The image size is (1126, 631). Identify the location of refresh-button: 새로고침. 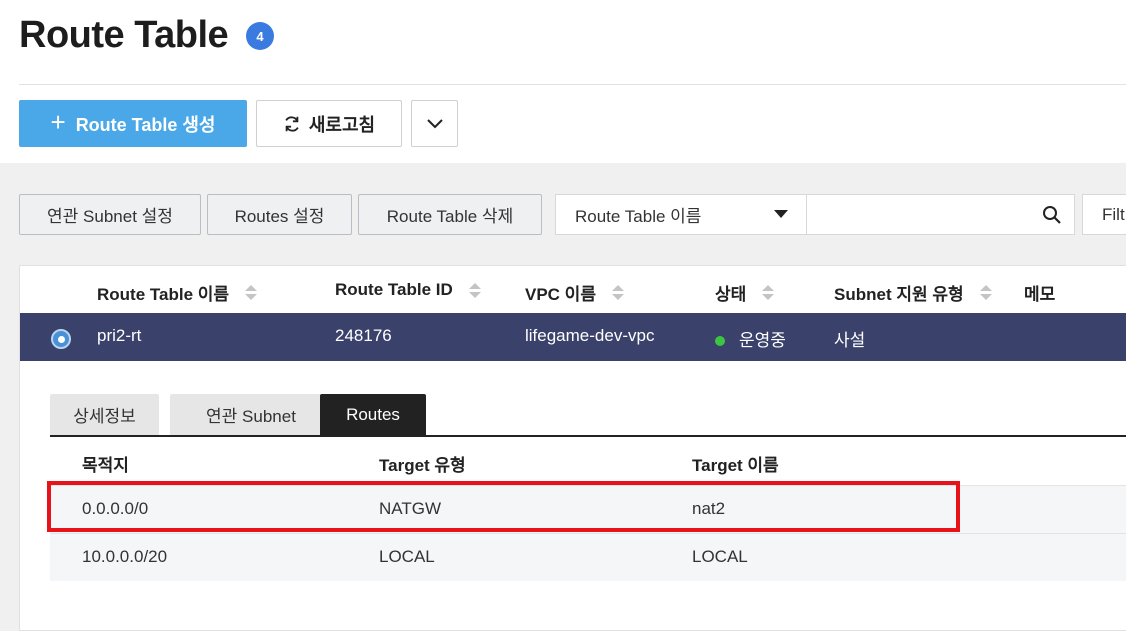
(329, 123).